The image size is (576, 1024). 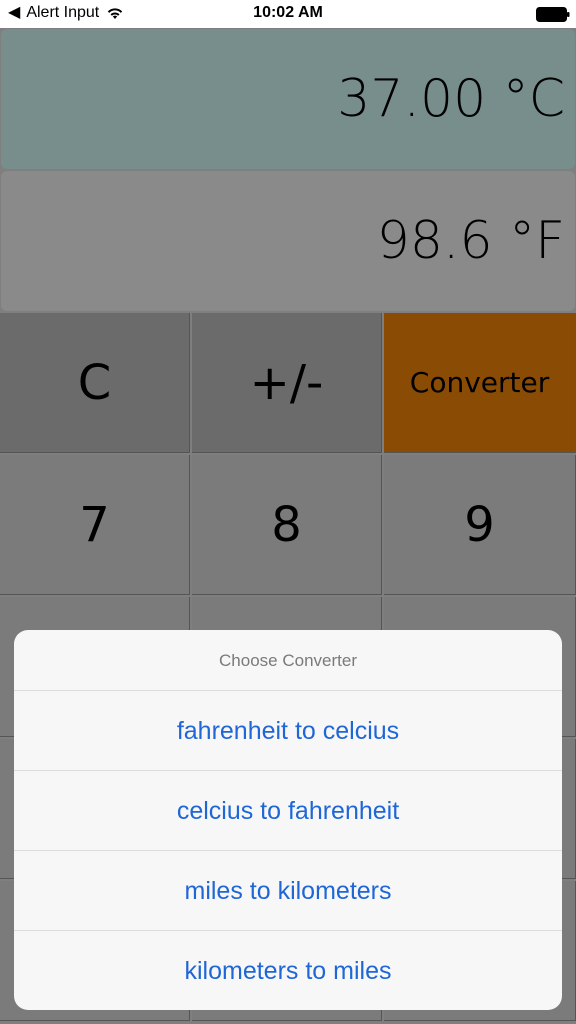 What do you see at coordinates (95, 525) in the screenshot?
I see `digit-7-button: 7` at bounding box center [95, 525].